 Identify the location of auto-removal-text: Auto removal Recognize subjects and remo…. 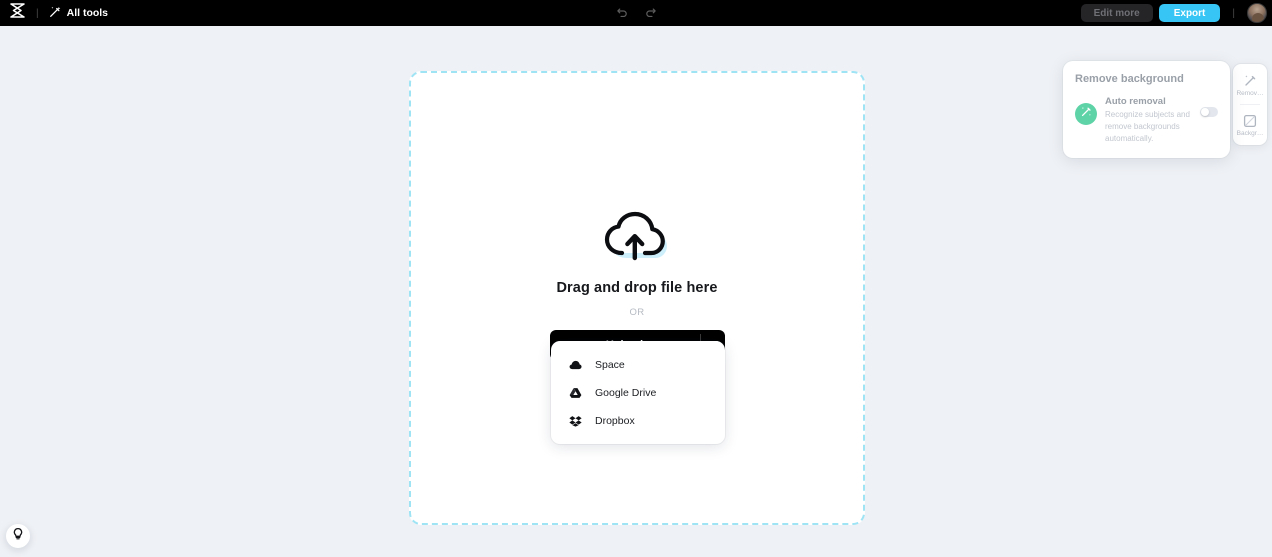
(1148, 120).